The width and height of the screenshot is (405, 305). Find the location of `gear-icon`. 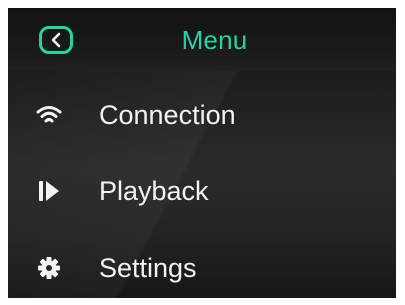

gear-icon is located at coordinates (49, 268).